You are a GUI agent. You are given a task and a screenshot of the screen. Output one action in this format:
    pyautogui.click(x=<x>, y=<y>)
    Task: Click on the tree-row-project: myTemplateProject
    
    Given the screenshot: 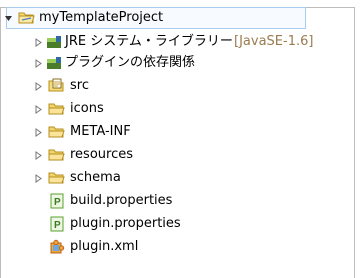 What is the action you would take?
    pyautogui.click(x=177, y=18)
    